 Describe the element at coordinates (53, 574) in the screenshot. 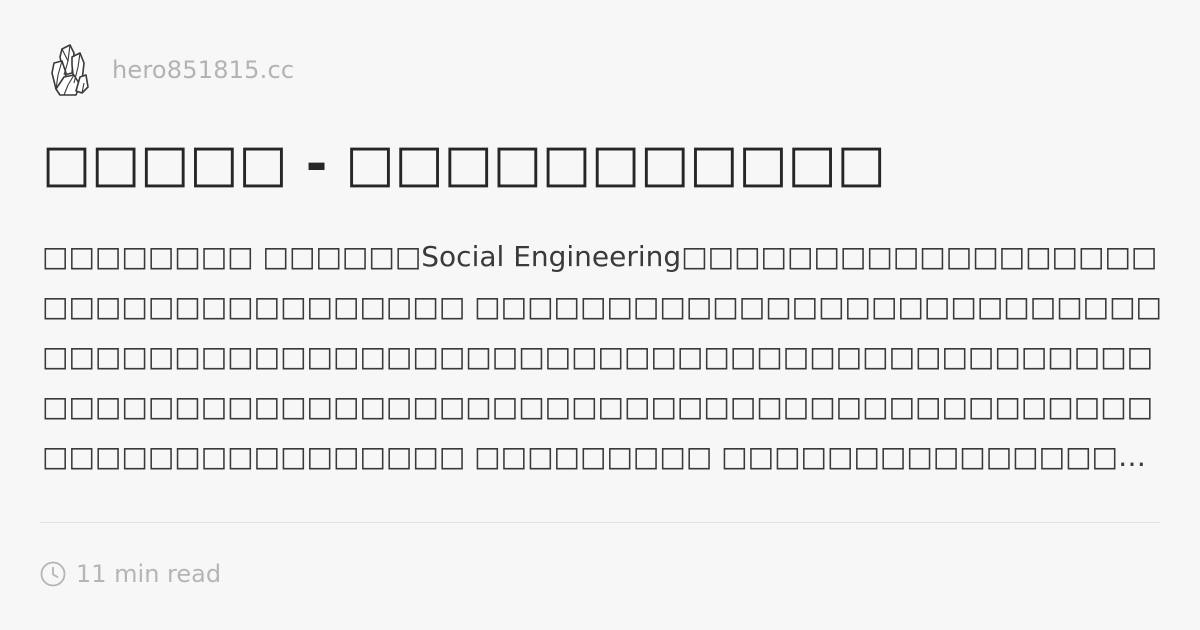

I see `clock-icon` at that location.